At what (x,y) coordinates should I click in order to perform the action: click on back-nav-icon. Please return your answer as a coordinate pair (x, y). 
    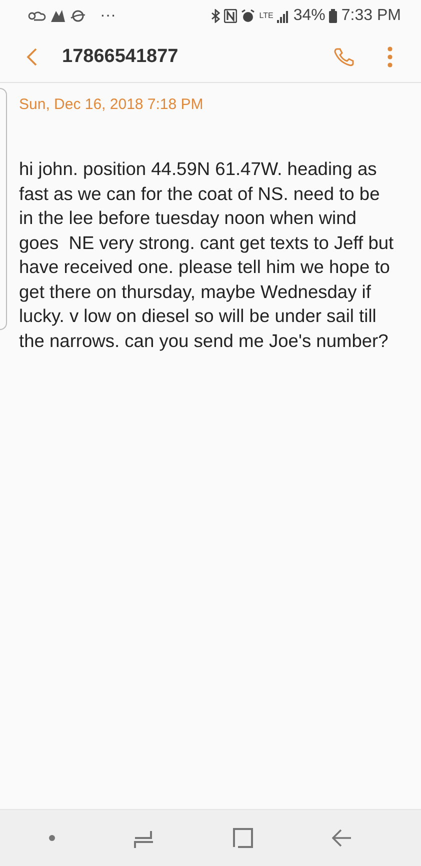
    Looking at the image, I should click on (342, 838).